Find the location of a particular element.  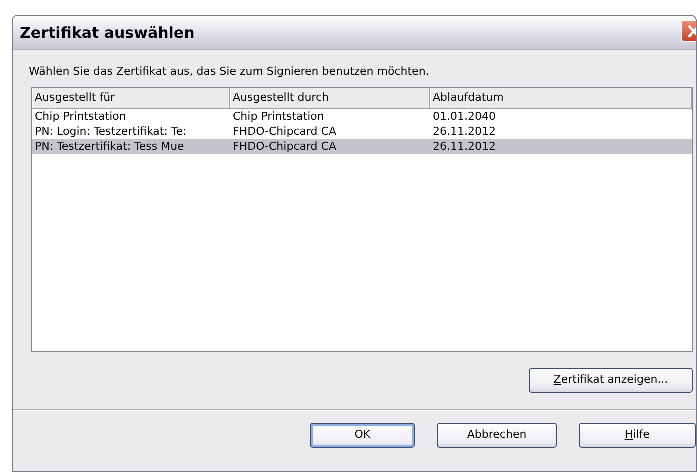

help-button: Hilfe is located at coordinates (637, 435).